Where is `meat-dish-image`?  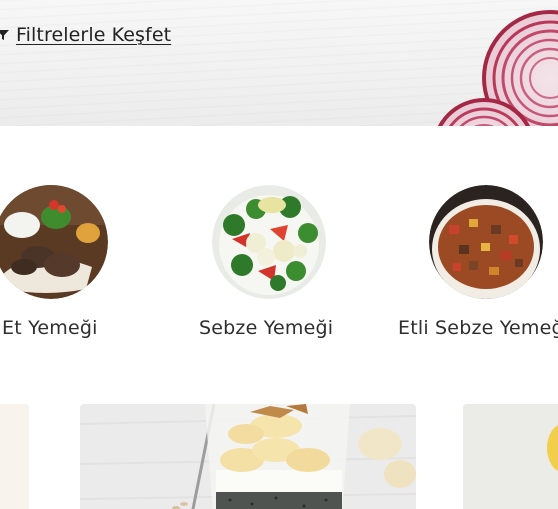 meat-dish-image is located at coordinates (54, 242).